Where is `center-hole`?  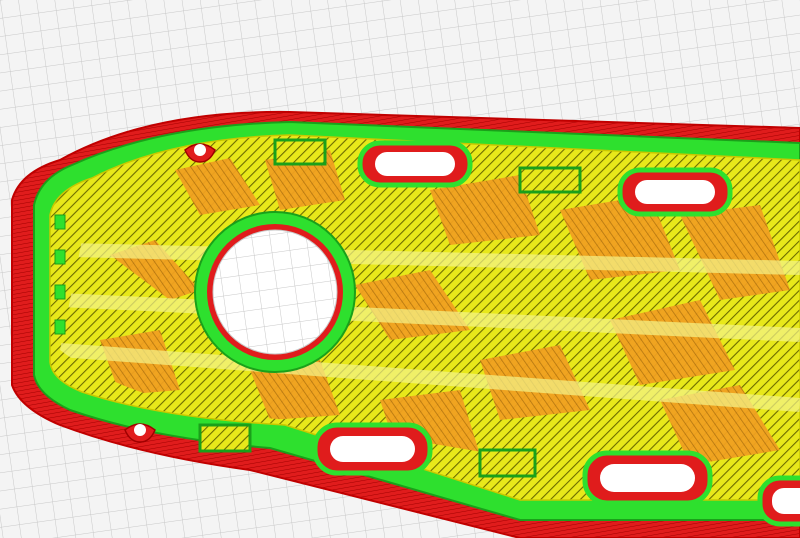
center-hole is located at coordinates (275, 292).